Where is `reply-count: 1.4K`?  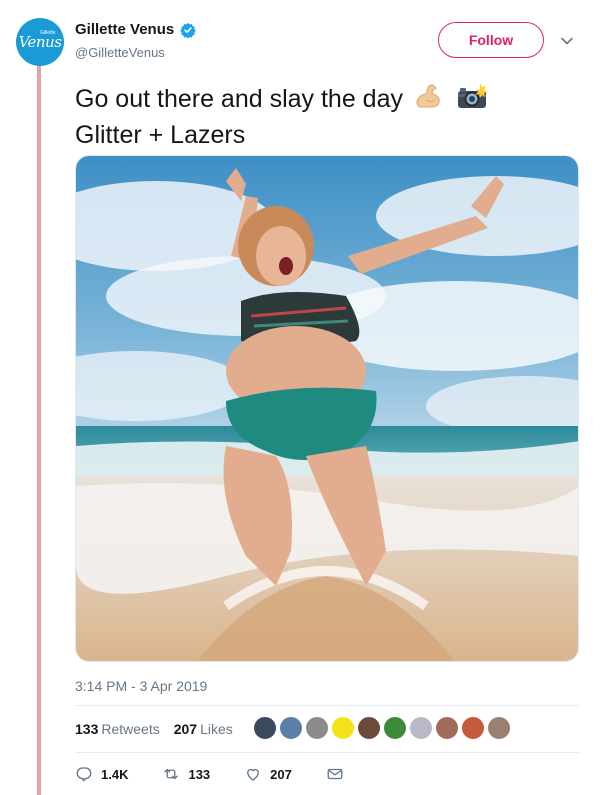
reply-count: 1.4K is located at coordinates (115, 774).